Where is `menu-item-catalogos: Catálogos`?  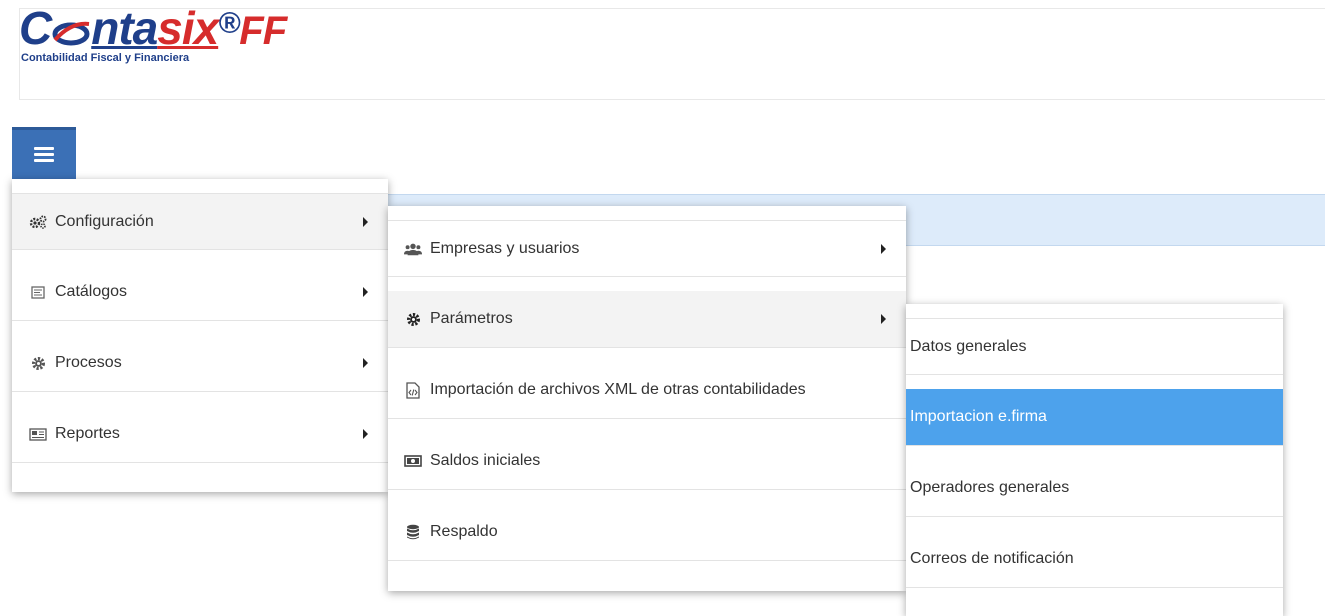 menu-item-catalogos: Catálogos is located at coordinates (200, 292).